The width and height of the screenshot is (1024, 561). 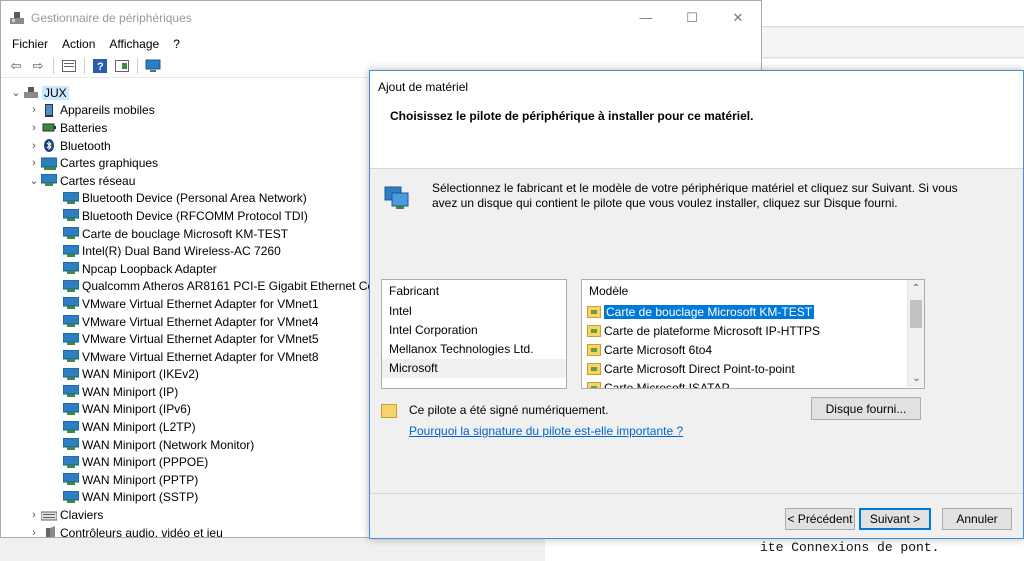 I want to click on minimize-button: —, so click(x=646, y=17).